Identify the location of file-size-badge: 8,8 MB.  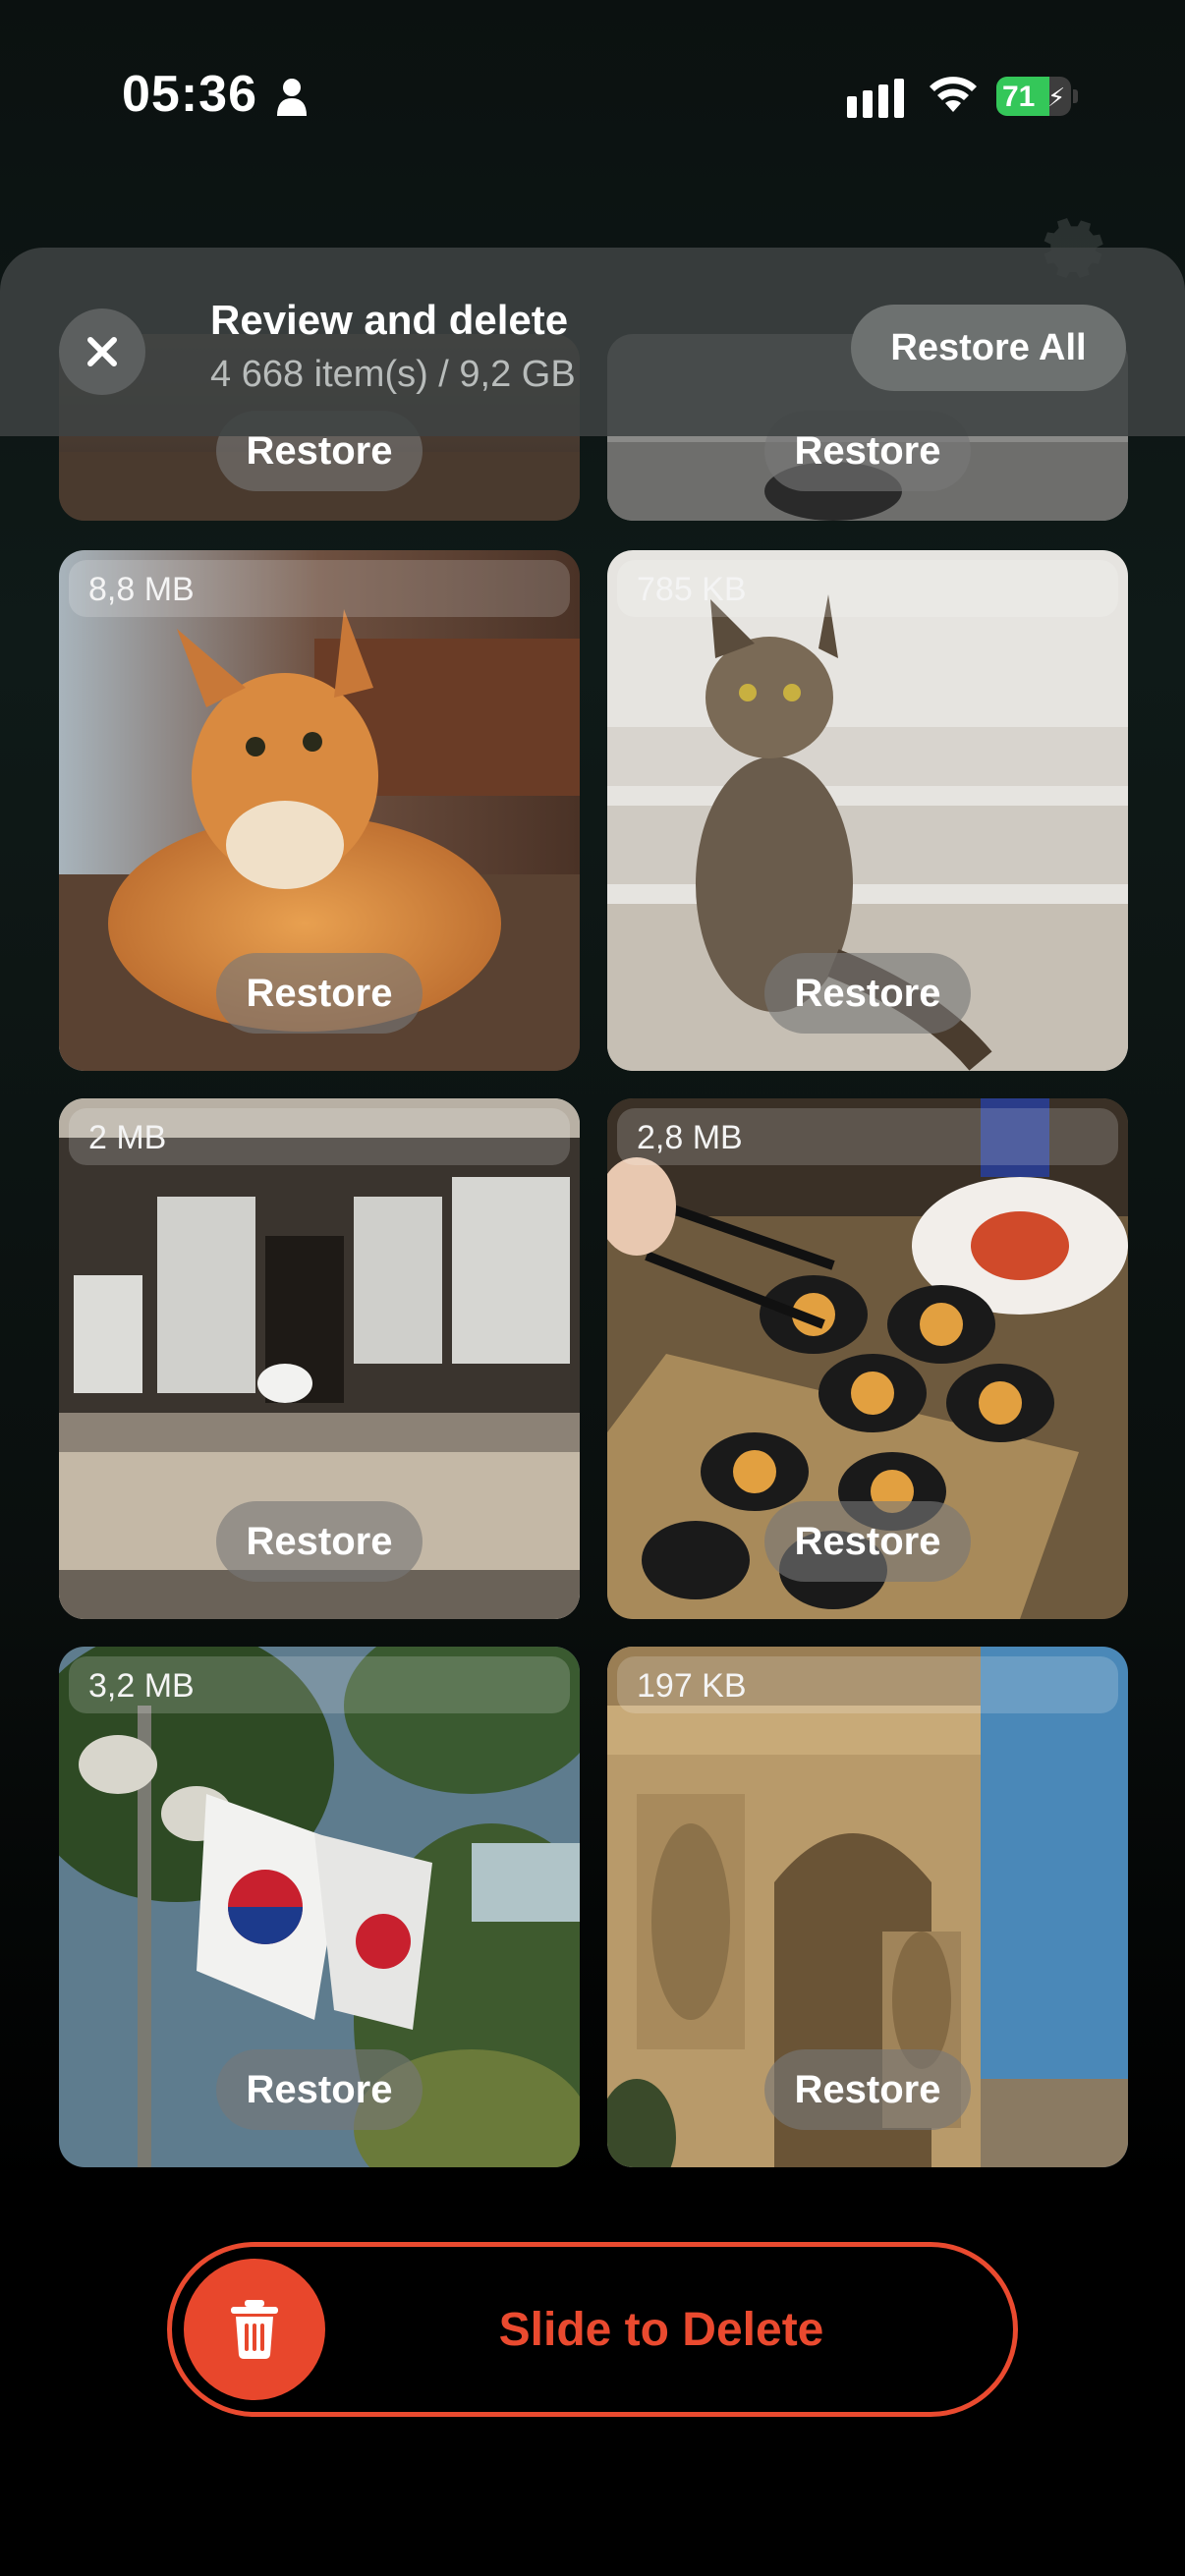
(320, 588).